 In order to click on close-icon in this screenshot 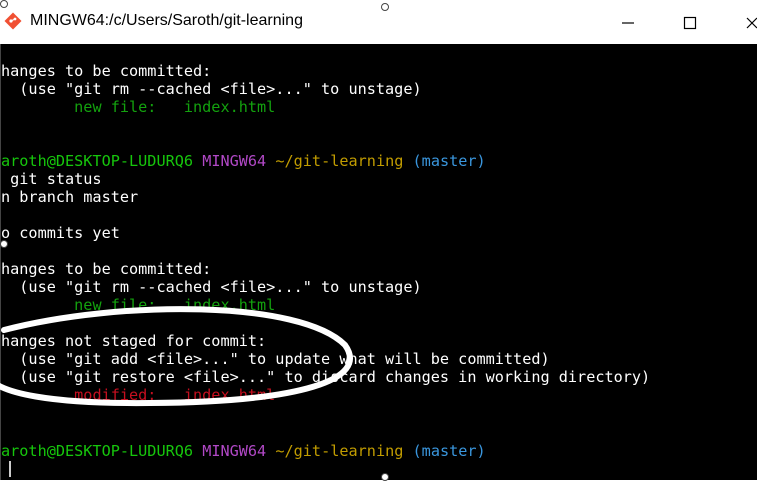, I will do `click(751, 23)`.